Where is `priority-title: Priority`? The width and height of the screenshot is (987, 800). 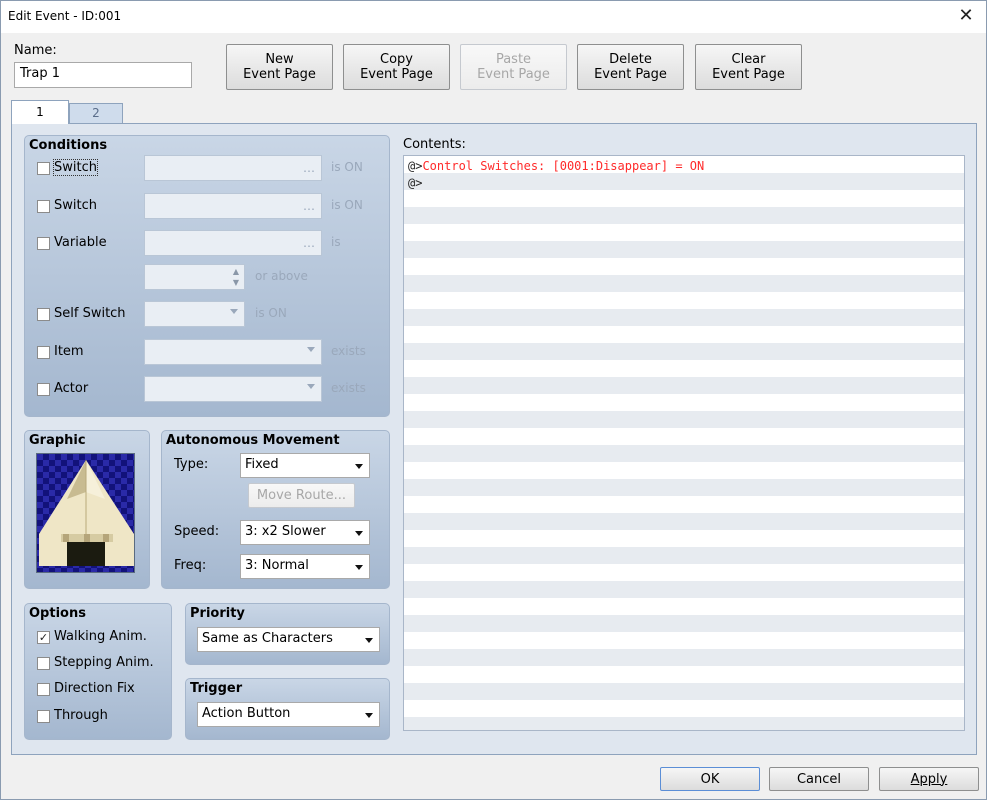
priority-title: Priority is located at coordinates (217, 613).